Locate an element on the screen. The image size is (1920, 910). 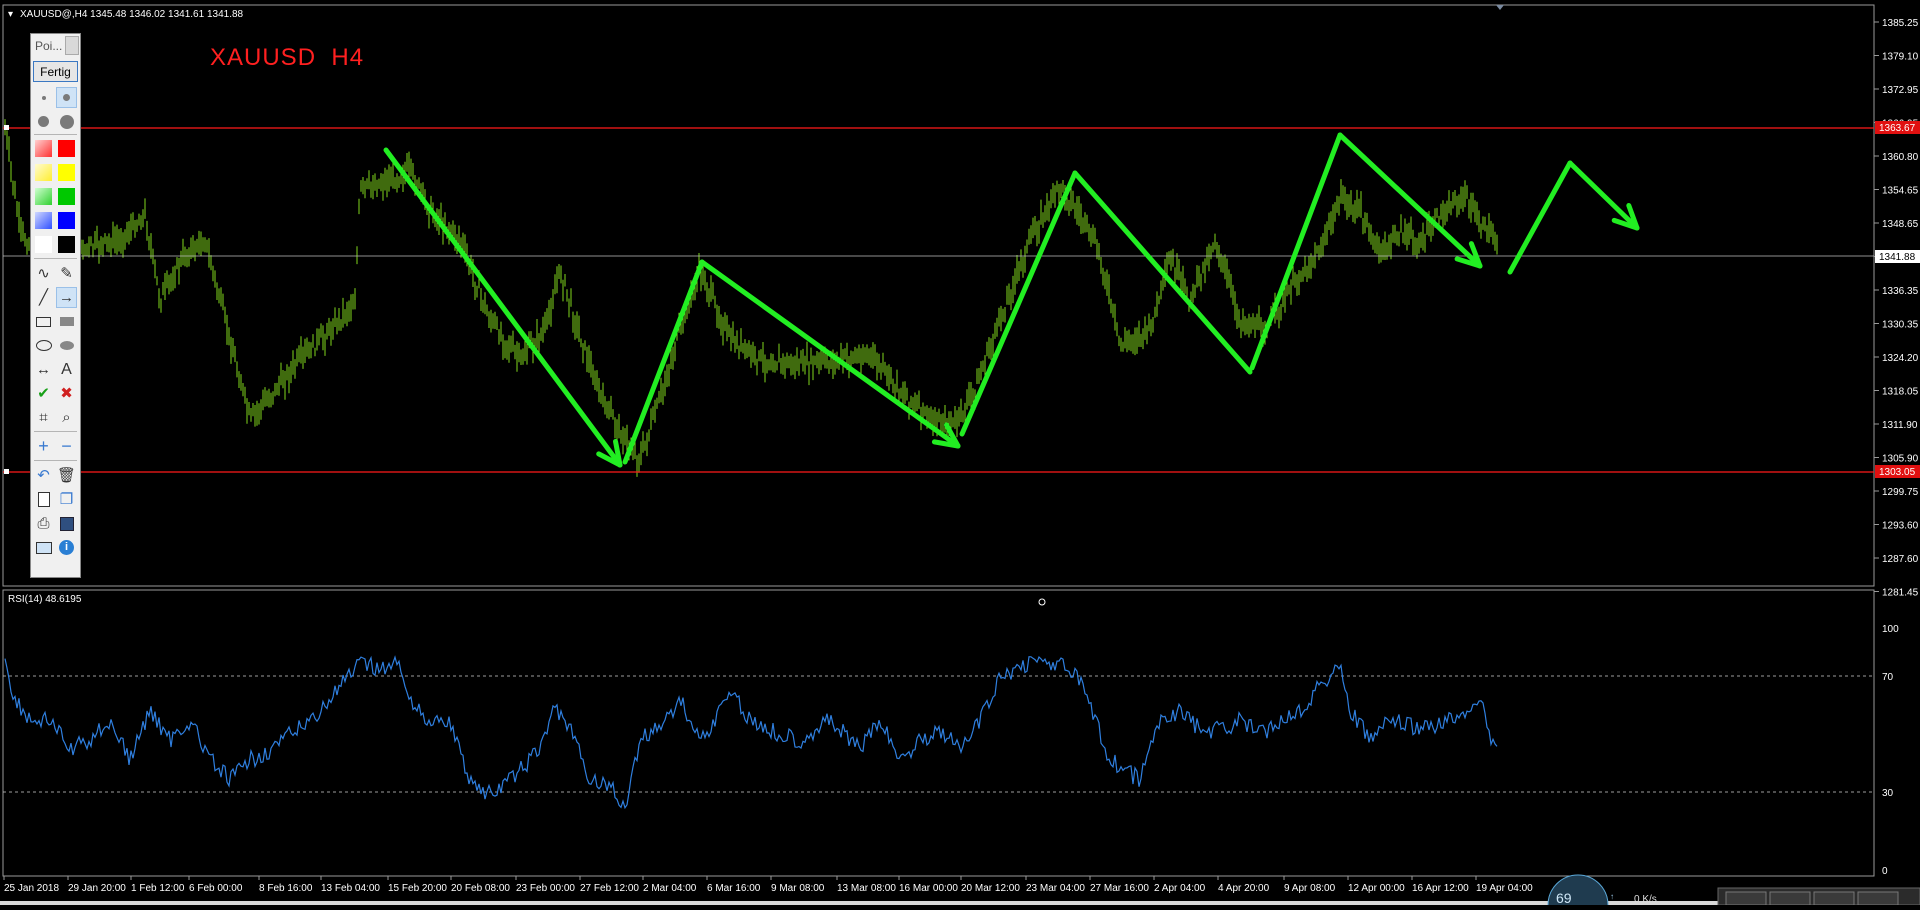
price-tick-label: 1311.90 is located at coordinates (1900, 425).